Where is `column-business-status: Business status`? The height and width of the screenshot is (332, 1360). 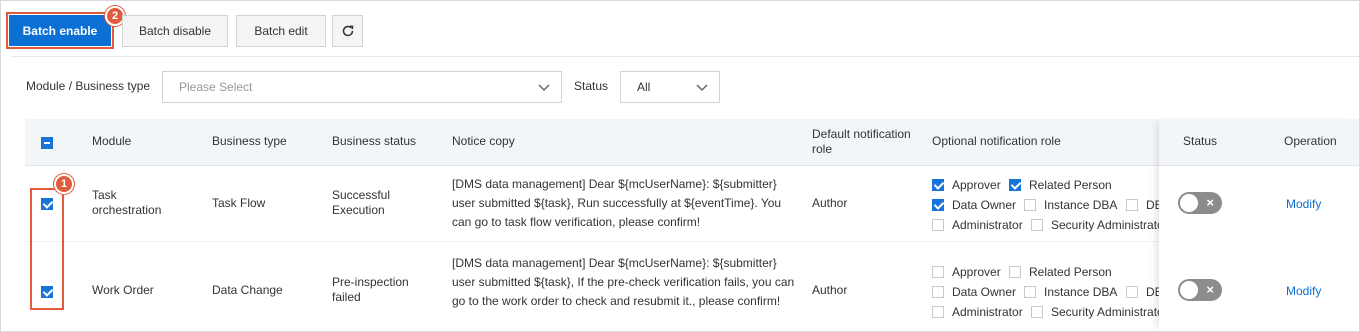
column-business-status: Business status is located at coordinates (374, 141).